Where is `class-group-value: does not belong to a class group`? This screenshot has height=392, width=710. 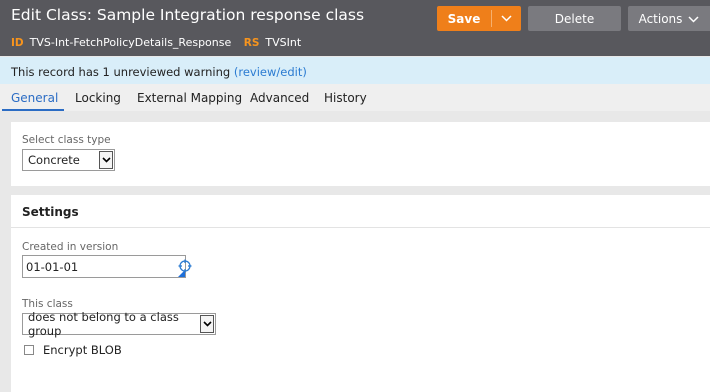
class-group-value: does not belong to a class group is located at coordinates (103, 324).